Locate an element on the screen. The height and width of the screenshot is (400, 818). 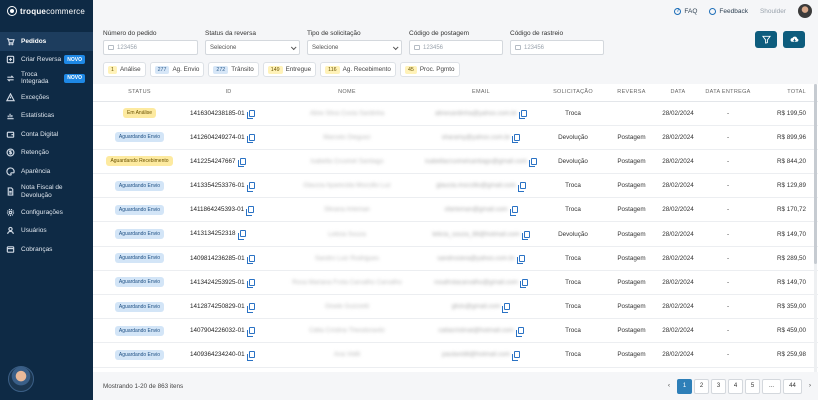
request-type-select: Selecione is located at coordinates (354, 47).